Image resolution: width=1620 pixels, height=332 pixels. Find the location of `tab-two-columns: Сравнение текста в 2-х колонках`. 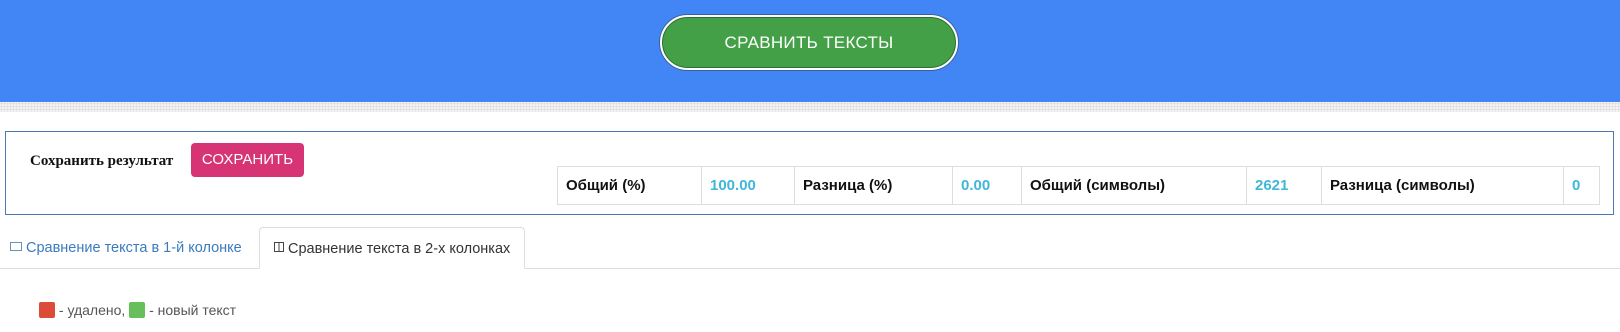

tab-two-columns: Сравнение текста в 2-х колонках is located at coordinates (392, 248).